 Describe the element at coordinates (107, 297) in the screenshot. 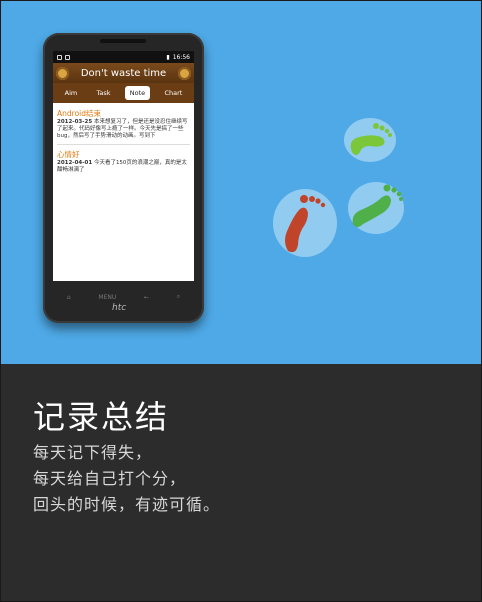

I see `menu-button: MENU` at that location.